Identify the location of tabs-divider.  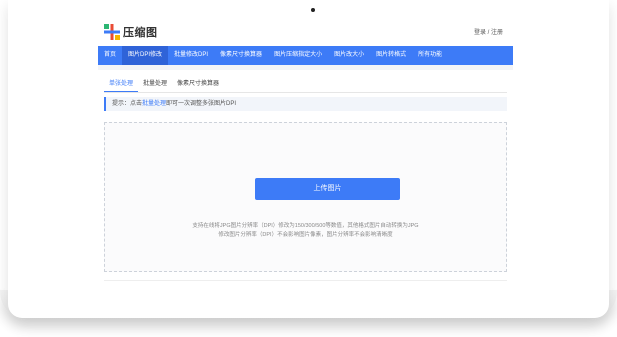
(305, 92).